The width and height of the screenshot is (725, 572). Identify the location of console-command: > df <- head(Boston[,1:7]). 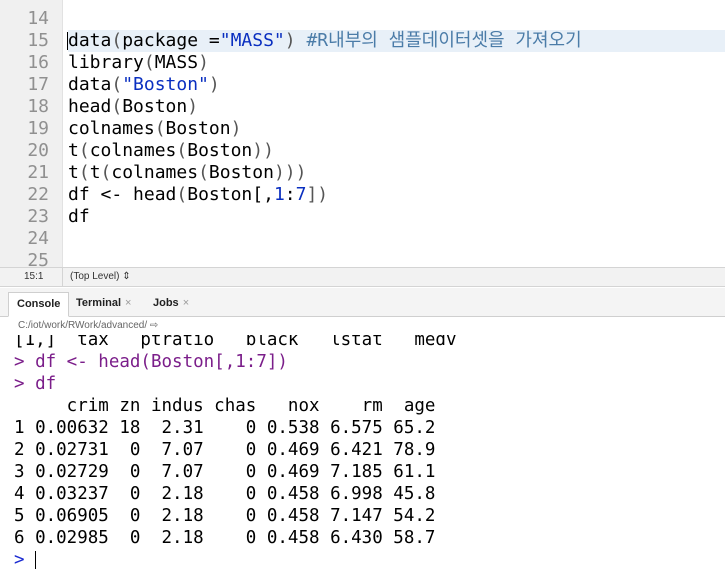
(151, 362).